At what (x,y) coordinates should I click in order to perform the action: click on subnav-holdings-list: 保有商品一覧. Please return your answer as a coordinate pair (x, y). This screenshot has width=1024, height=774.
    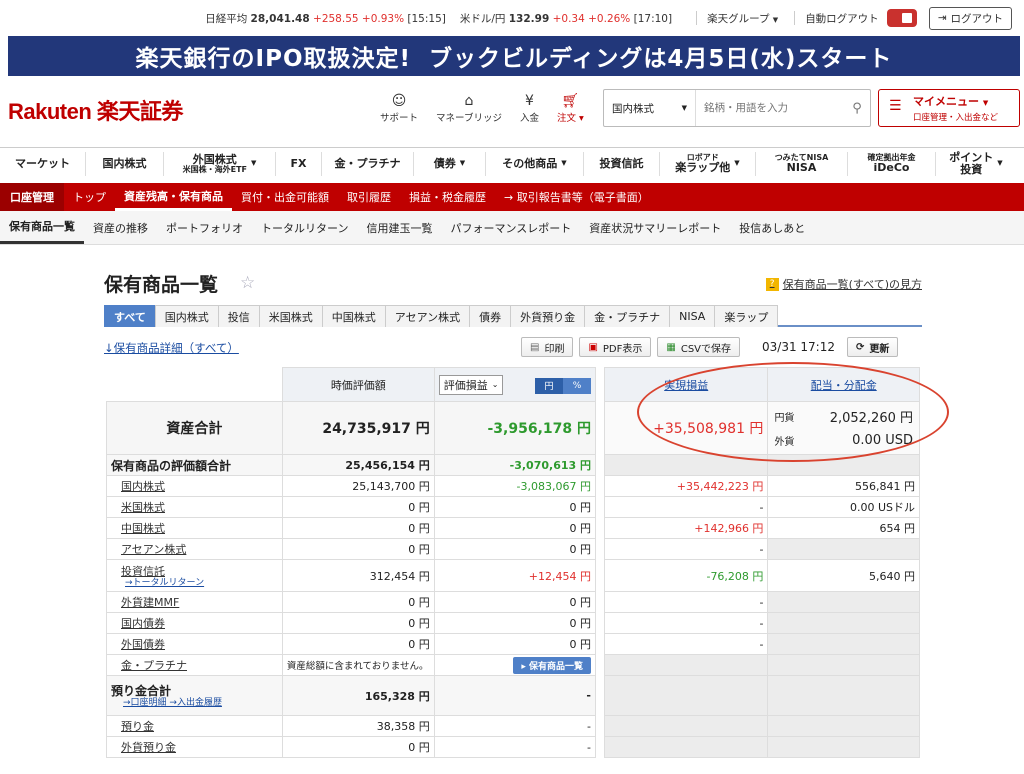
    Looking at the image, I should click on (42, 227).